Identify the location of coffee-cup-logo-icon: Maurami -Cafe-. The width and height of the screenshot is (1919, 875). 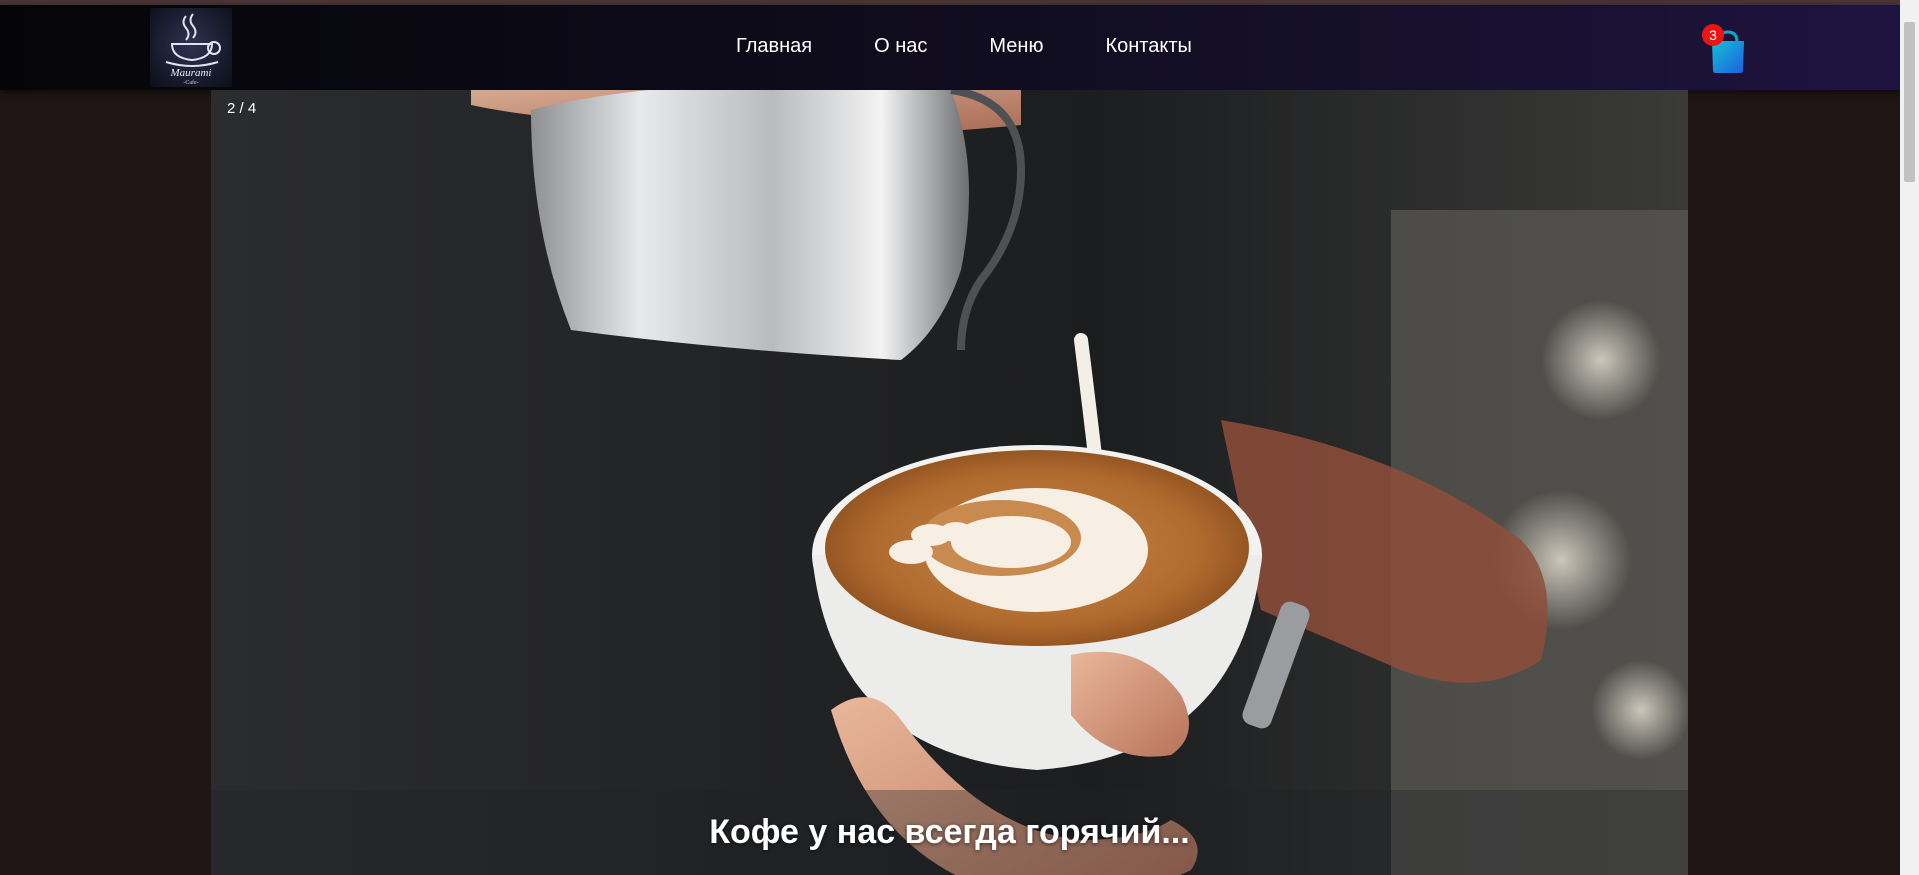
(193, 49).